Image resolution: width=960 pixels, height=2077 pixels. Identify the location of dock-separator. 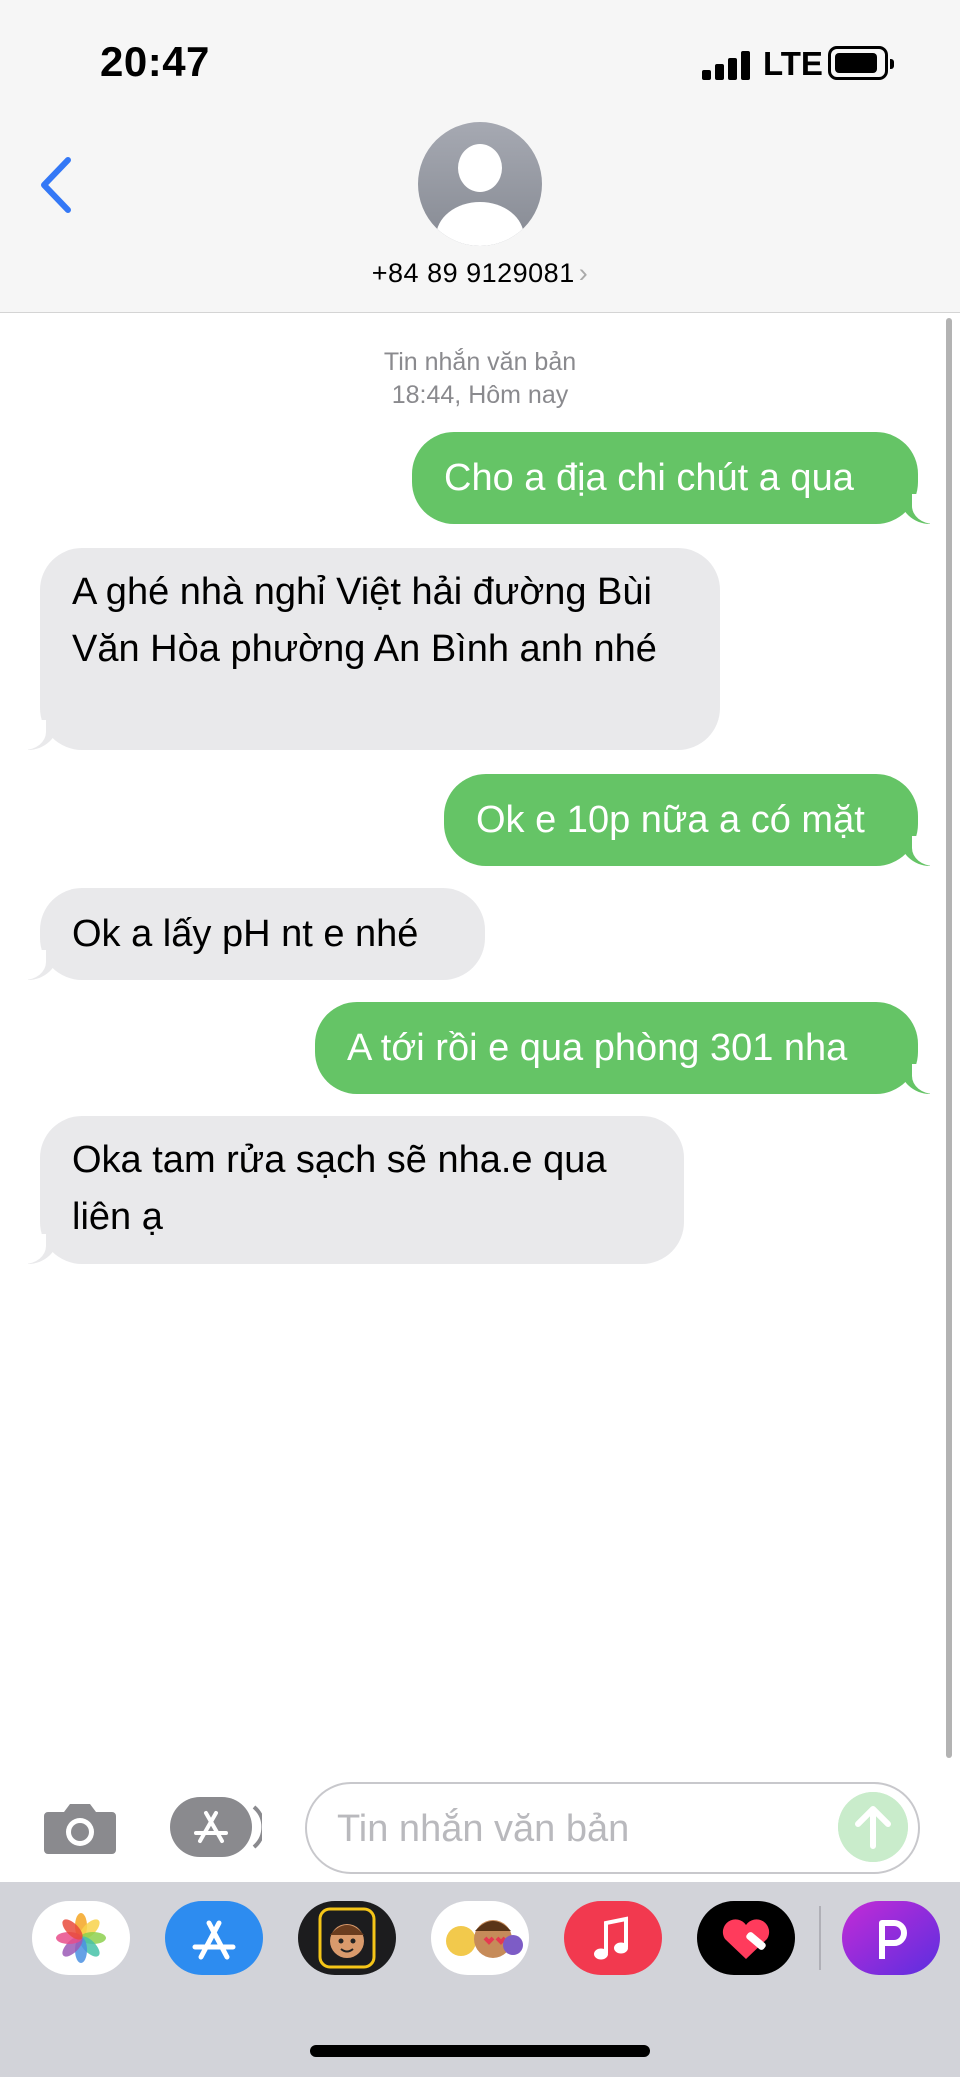
(820, 1938).